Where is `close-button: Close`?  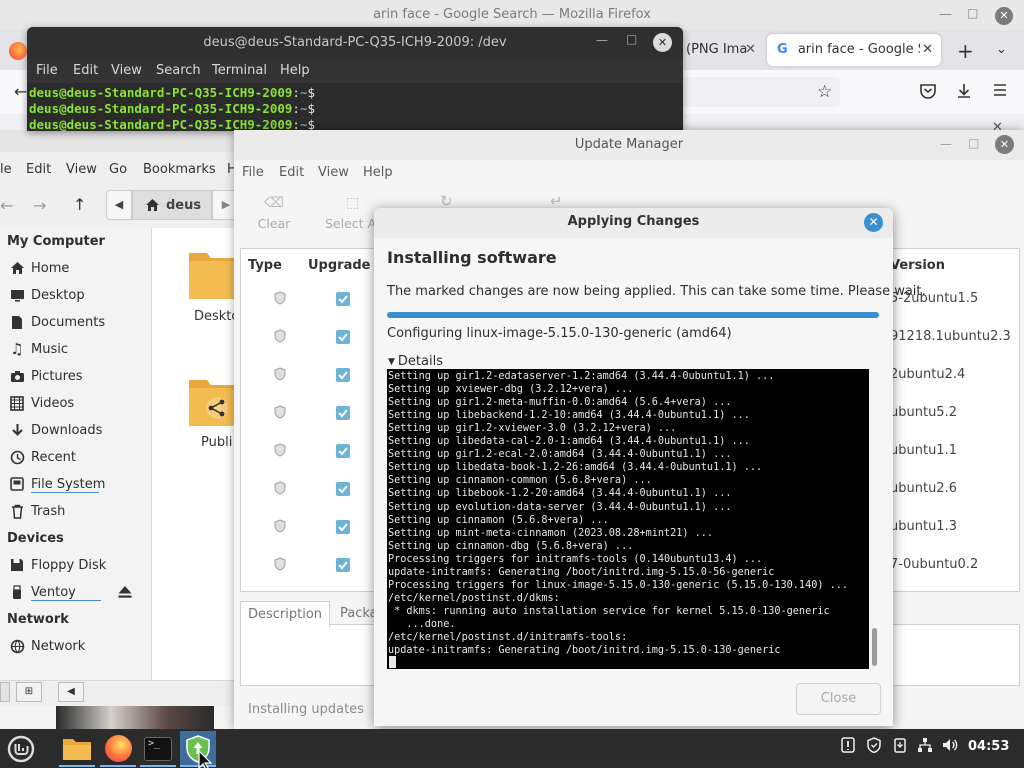
close-button: Close is located at coordinates (838, 699).